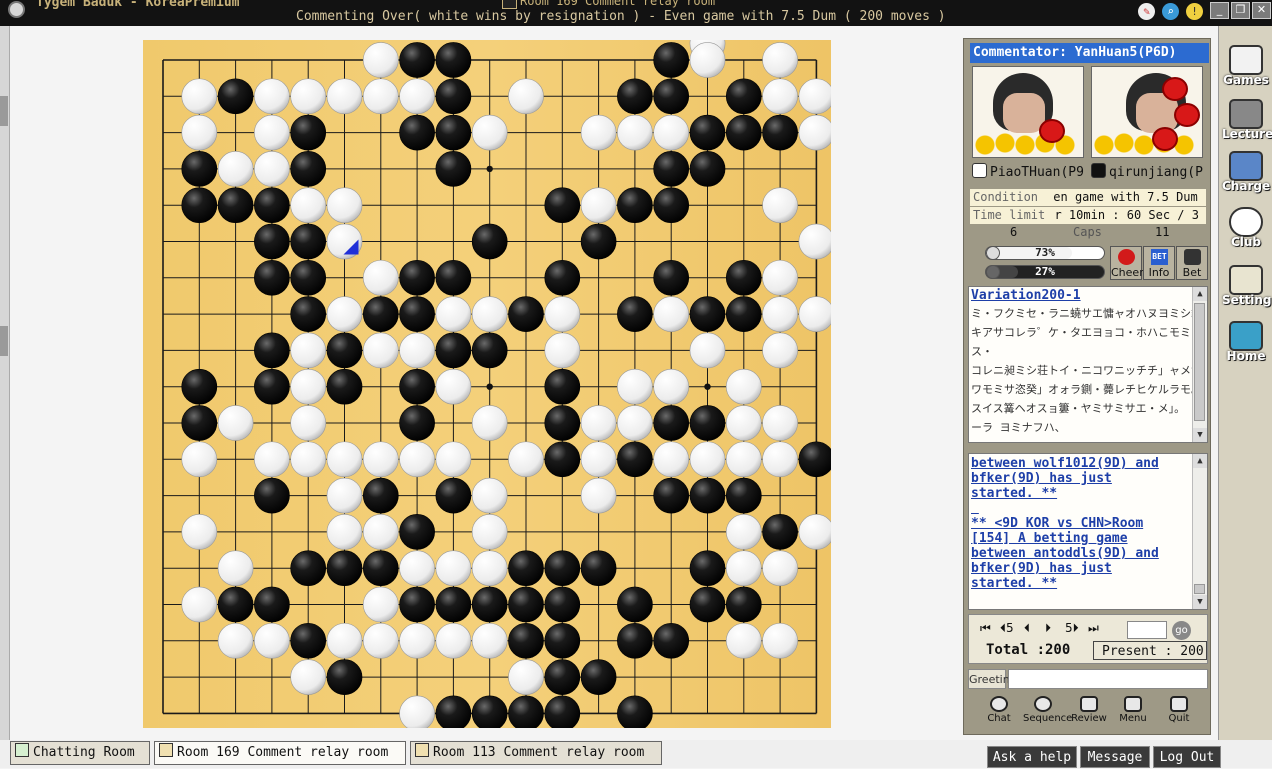 The height and width of the screenshot is (769, 1272). What do you see at coordinates (1246, 346) in the screenshot?
I see `side-menu-home: Home` at bounding box center [1246, 346].